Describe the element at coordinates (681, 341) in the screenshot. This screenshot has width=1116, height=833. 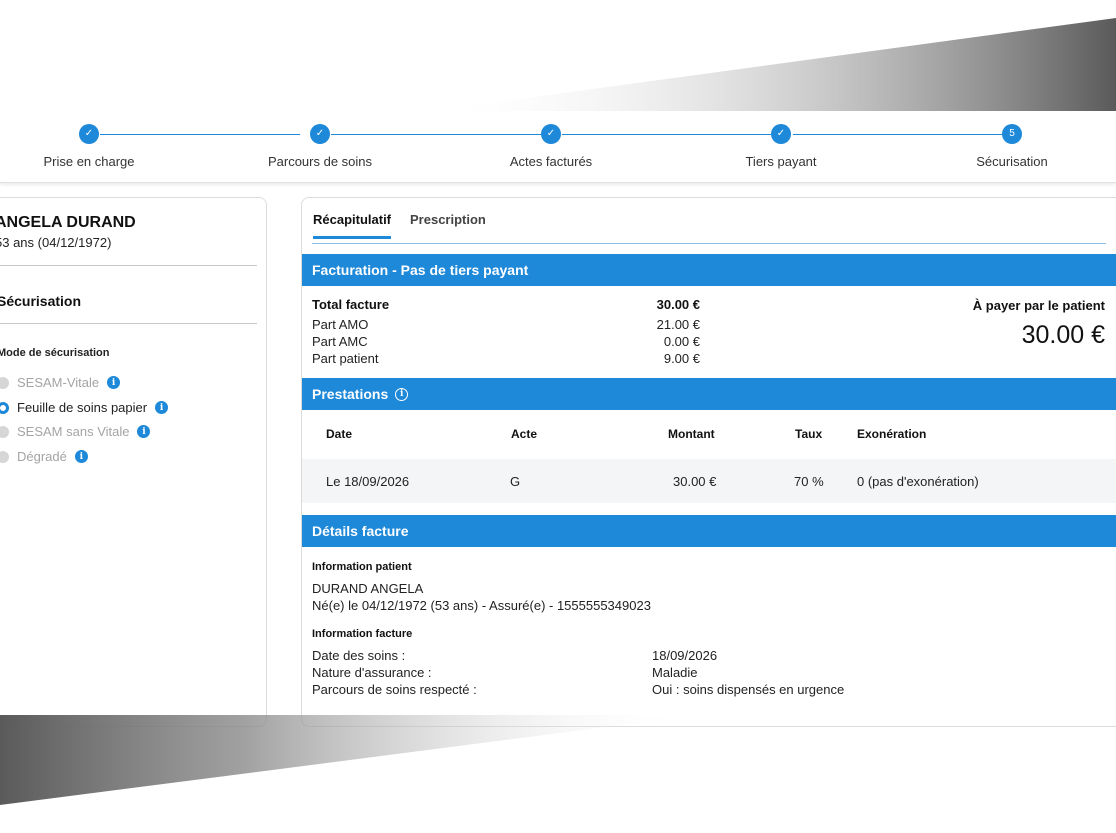
I see `part-amc-value: 0.00 €` at that location.